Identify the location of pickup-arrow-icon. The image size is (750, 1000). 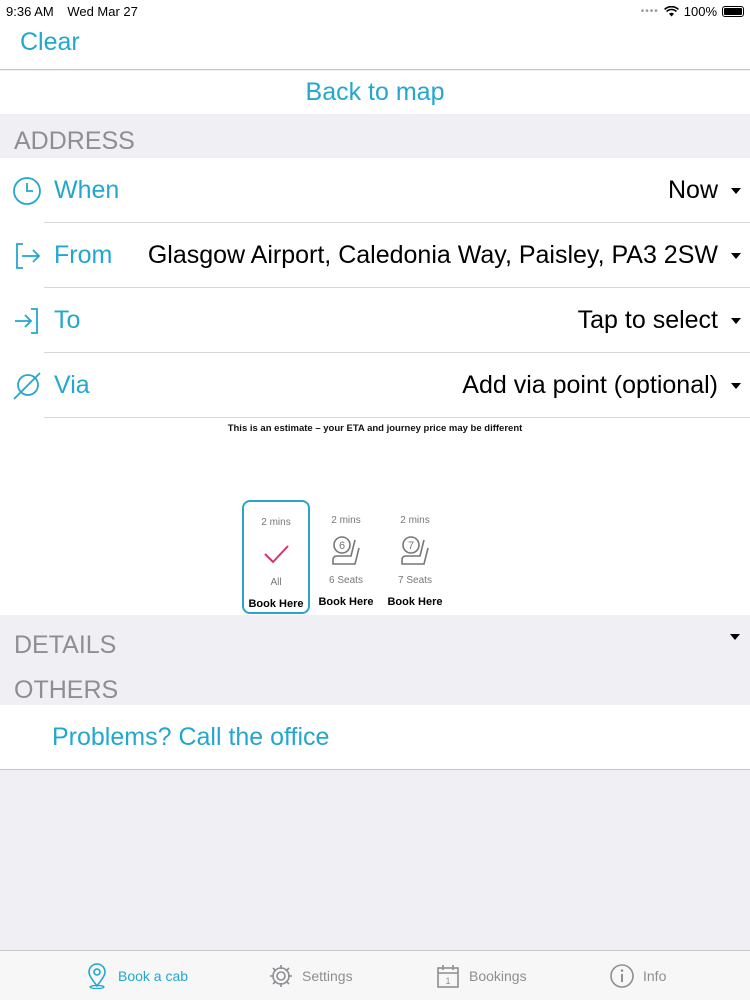
(28, 255).